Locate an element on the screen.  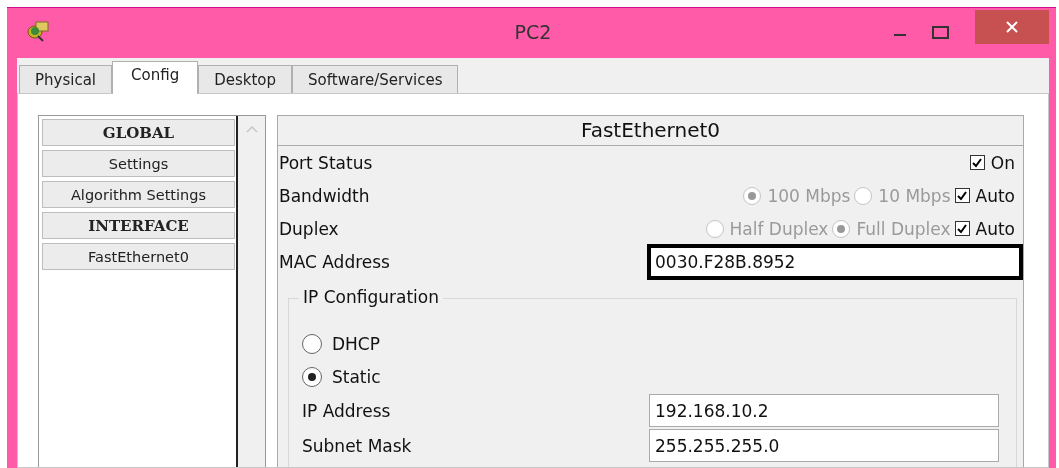
close-button is located at coordinates (1012, 27).